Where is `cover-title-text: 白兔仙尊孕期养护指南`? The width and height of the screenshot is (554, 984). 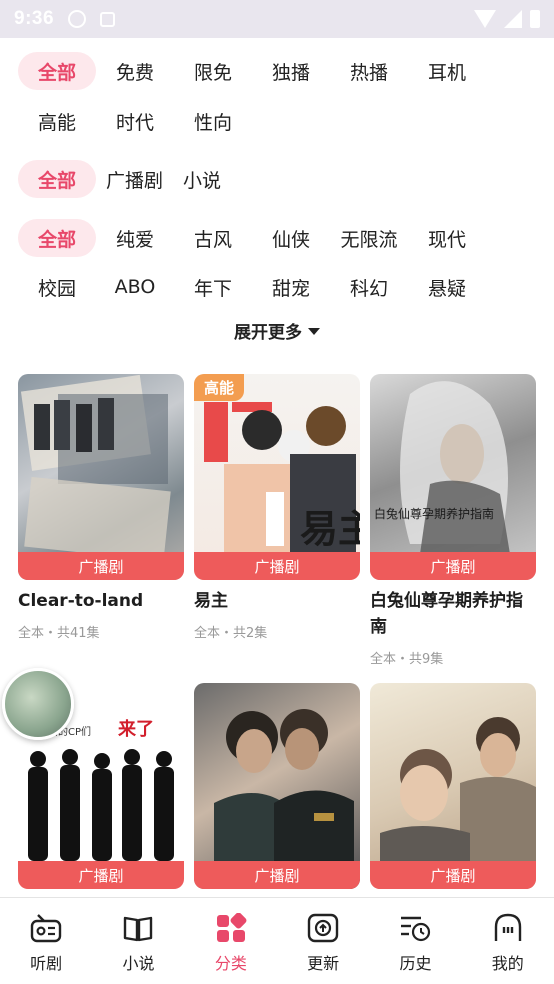
cover-title-text: 白兔仙尊孕期养护指南 is located at coordinates (434, 513).